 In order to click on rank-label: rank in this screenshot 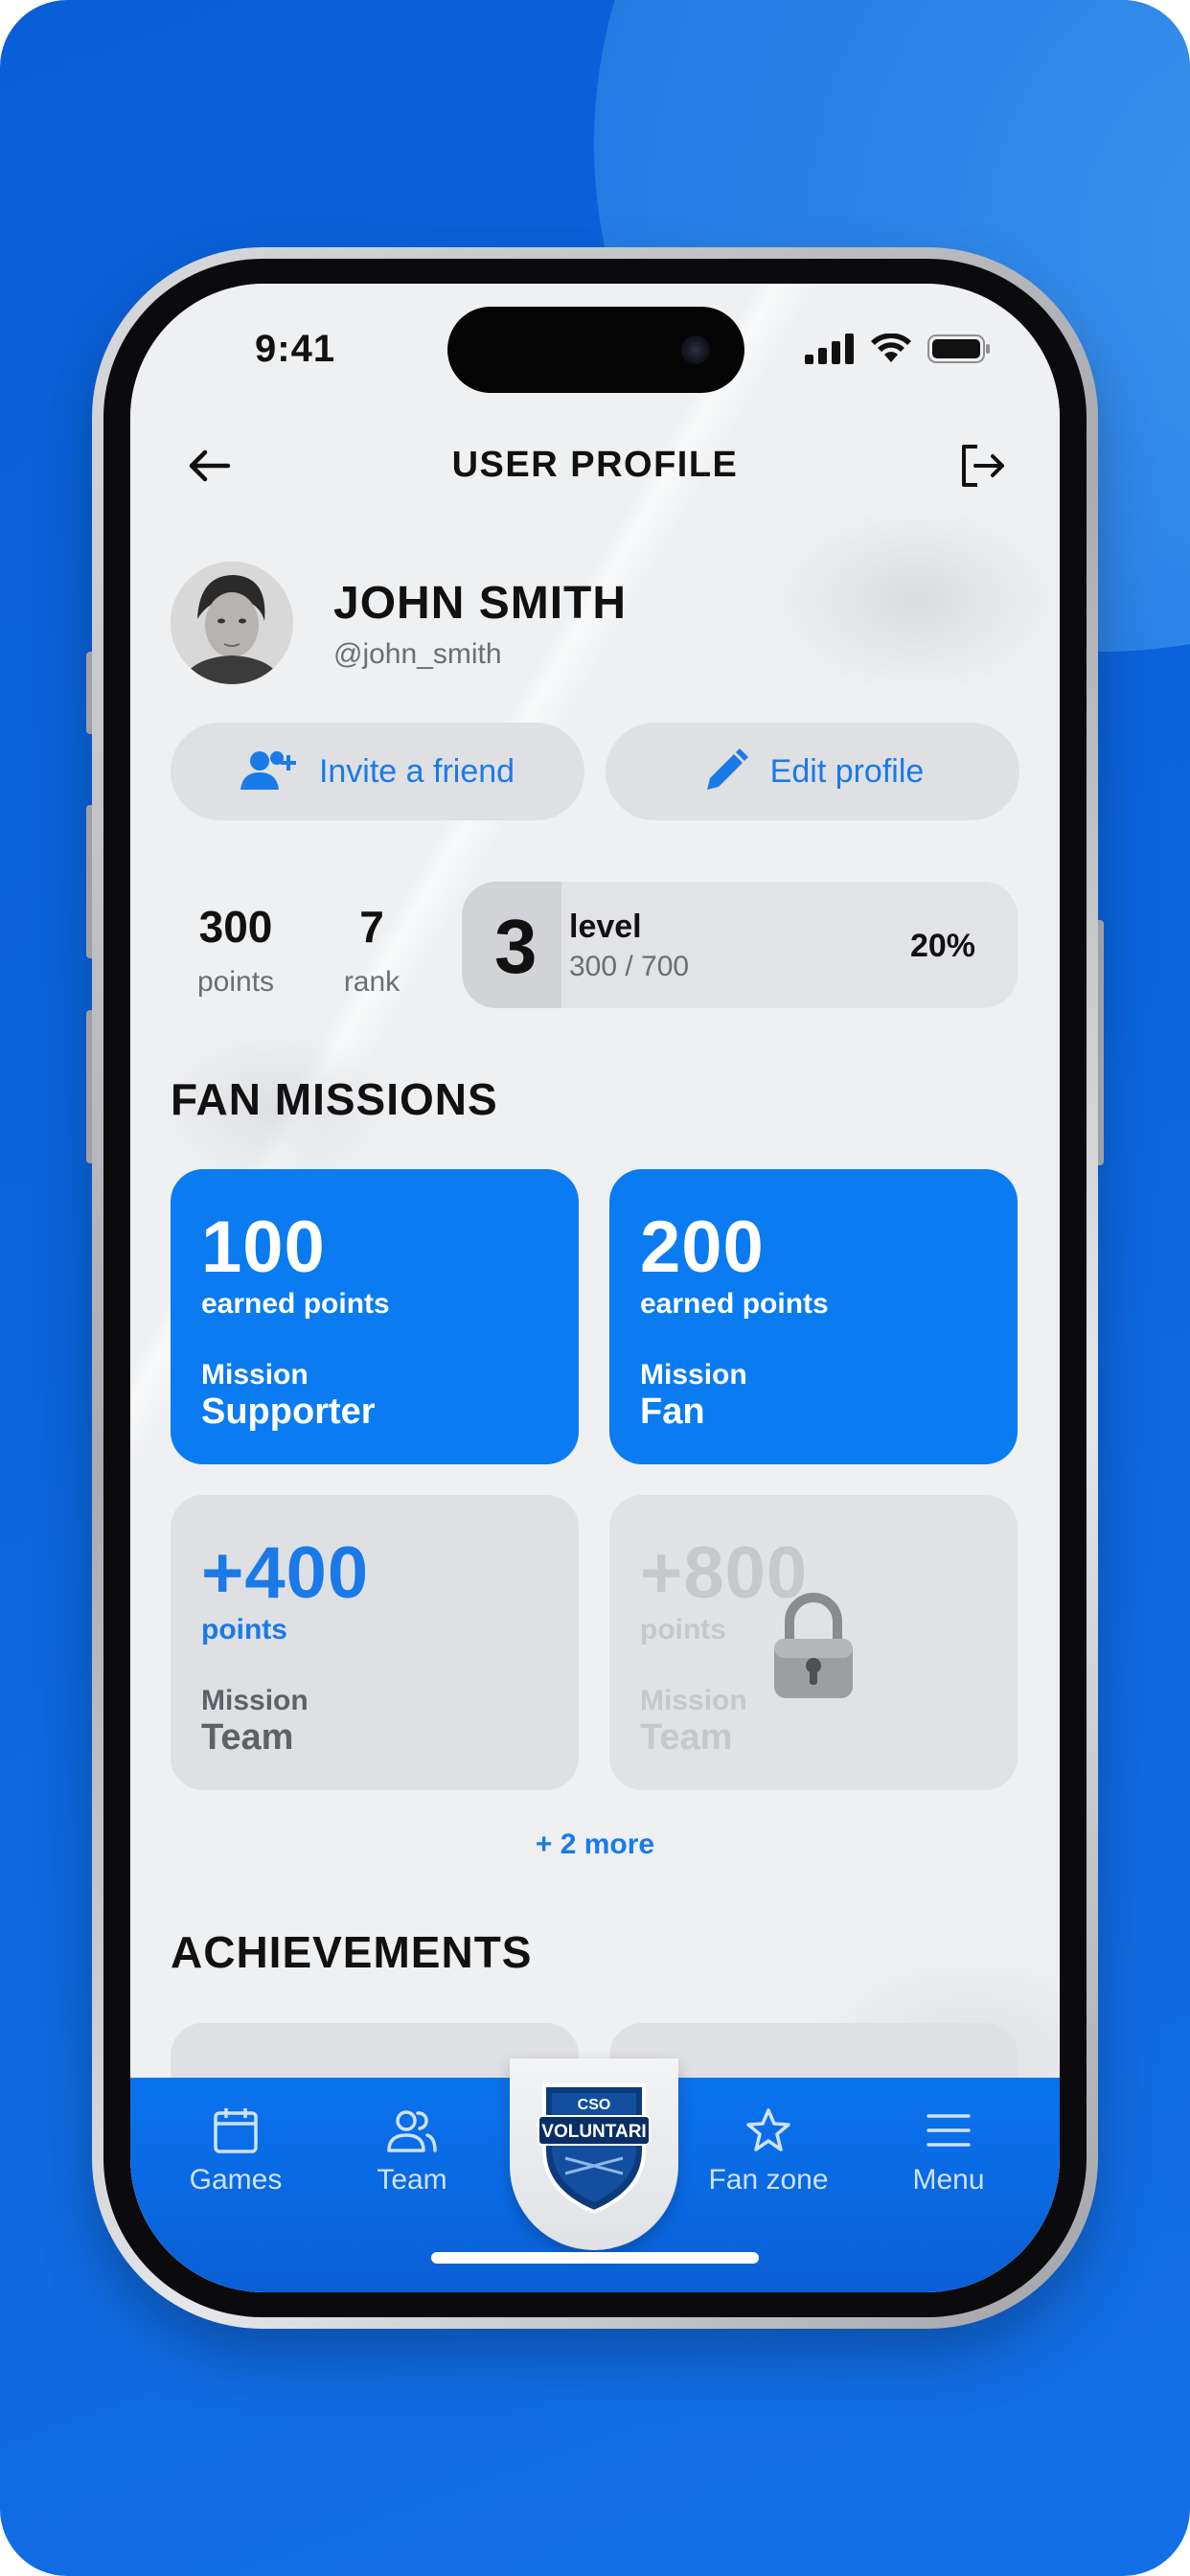, I will do `click(372, 982)`.